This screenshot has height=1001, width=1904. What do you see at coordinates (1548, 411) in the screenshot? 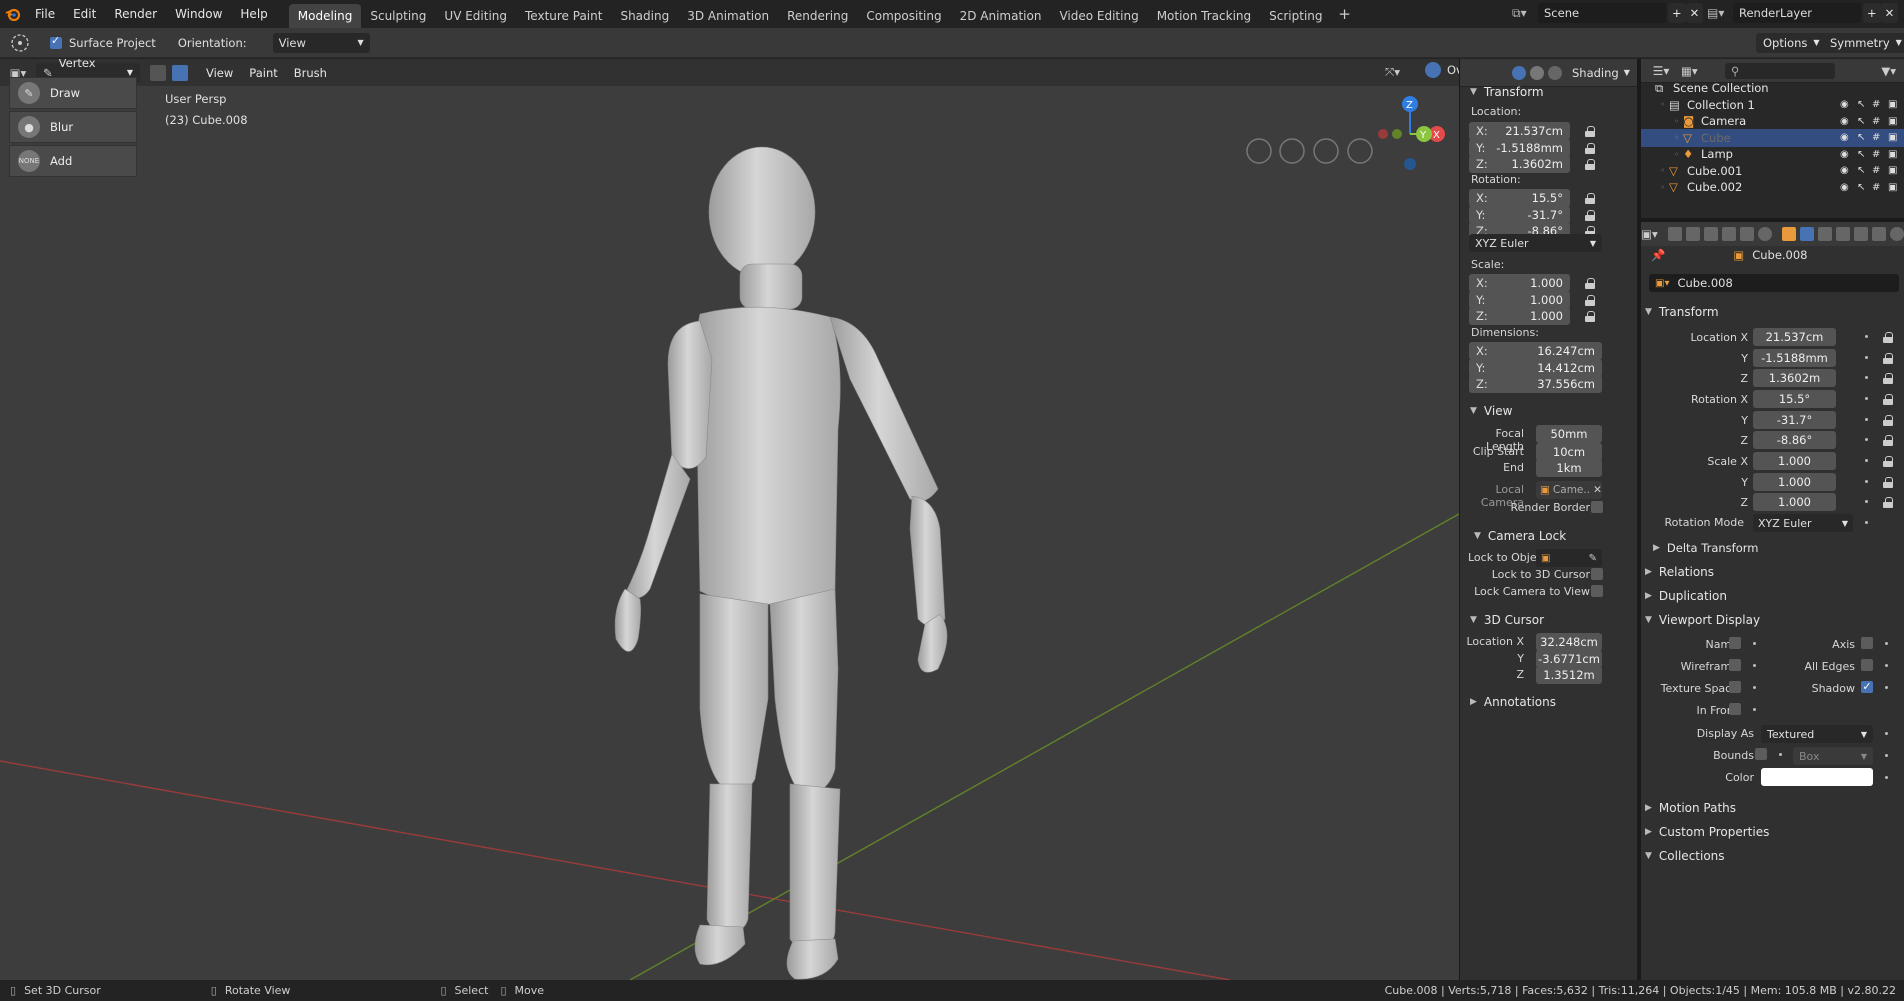
I see `view-panel-header: ▼ View` at bounding box center [1548, 411].